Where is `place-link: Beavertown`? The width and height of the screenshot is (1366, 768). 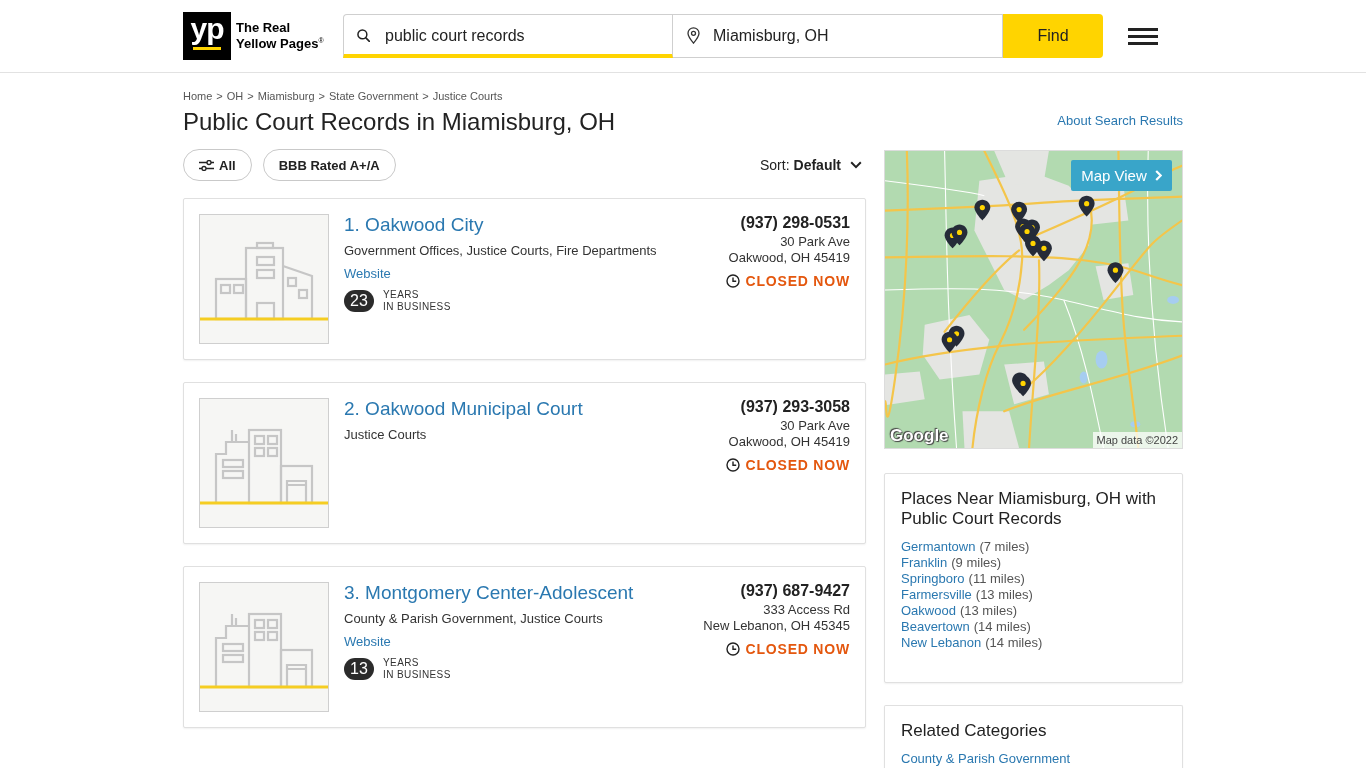
place-link: Beavertown is located at coordinates (935, 626).